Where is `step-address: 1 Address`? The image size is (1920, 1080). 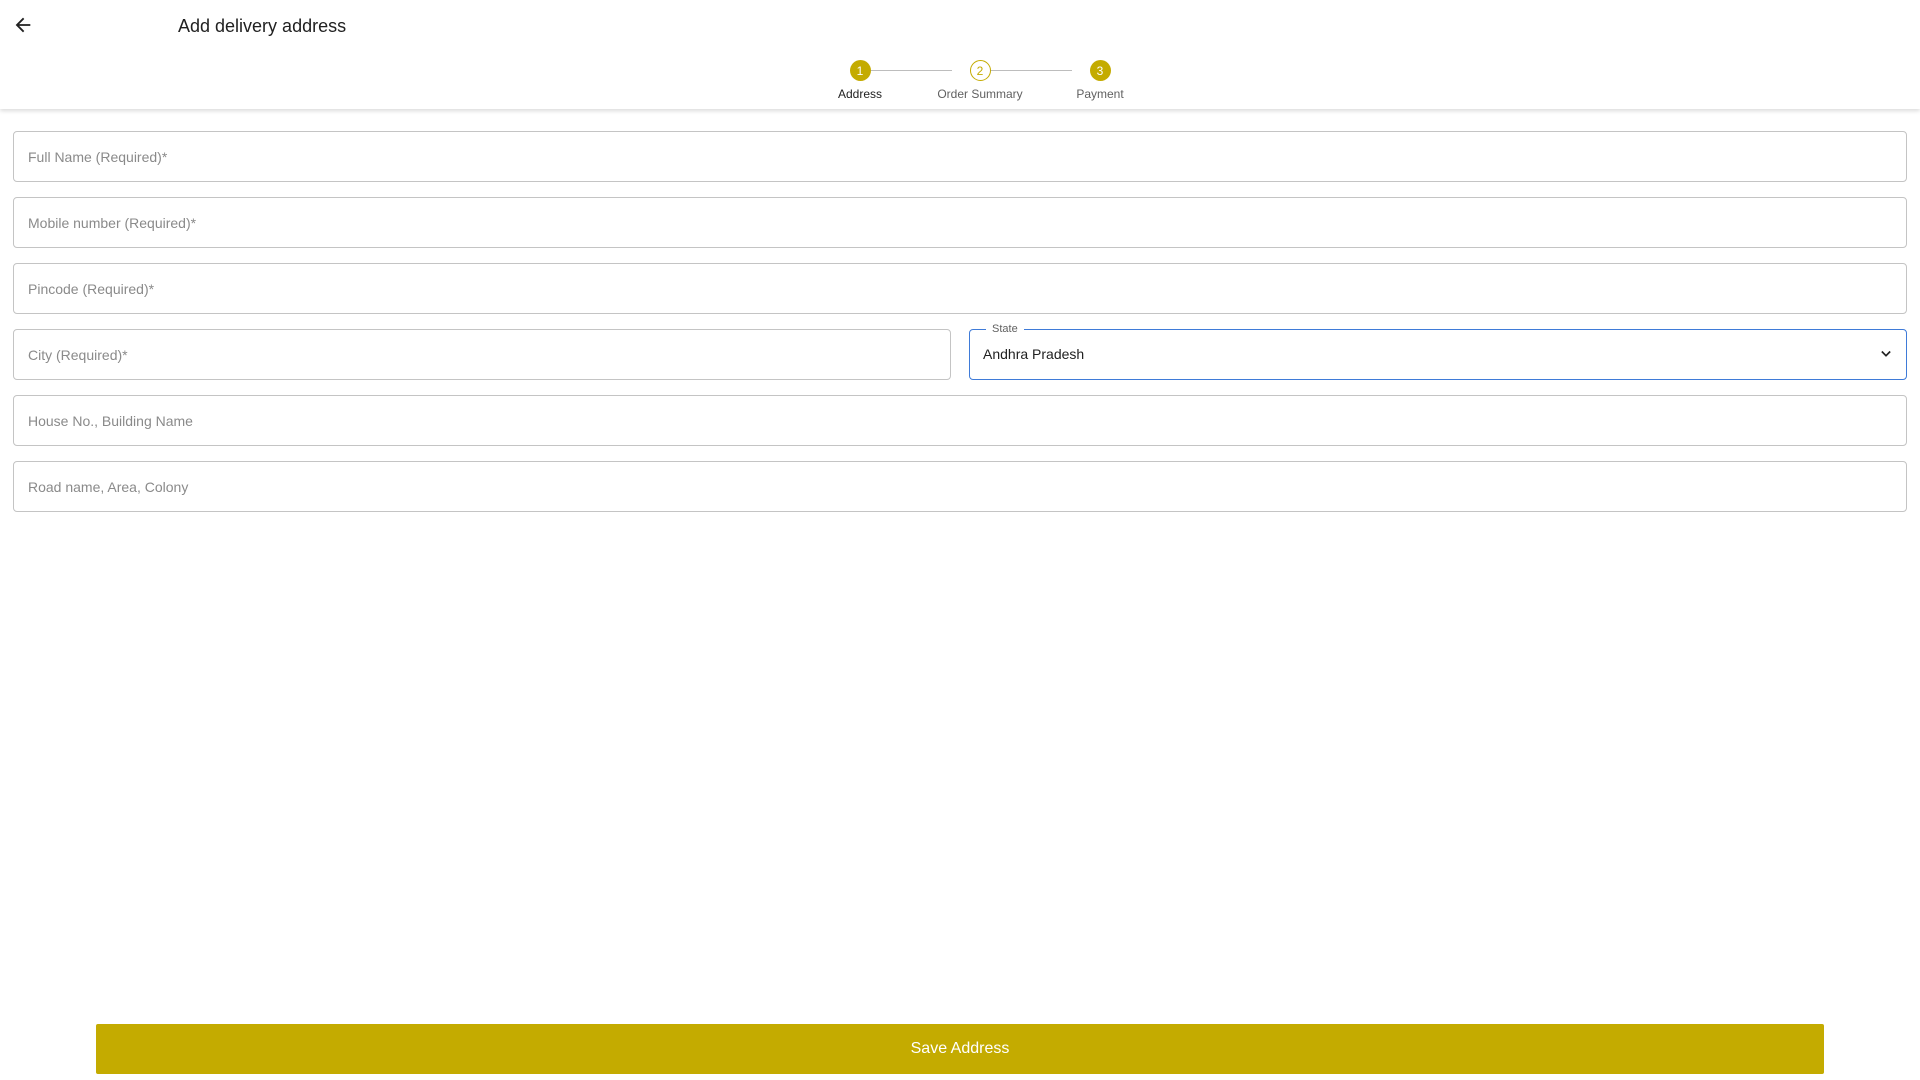
step-address: 1 Address is located at coordinates (860, 80).